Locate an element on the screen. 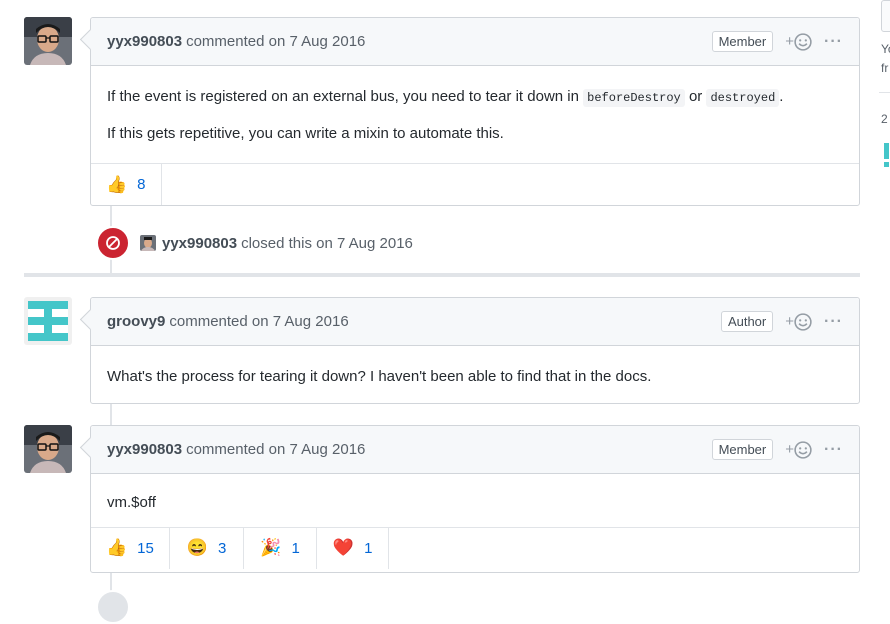  code-before-destroy: beforeDestroy is located at coordinates (634, 98).